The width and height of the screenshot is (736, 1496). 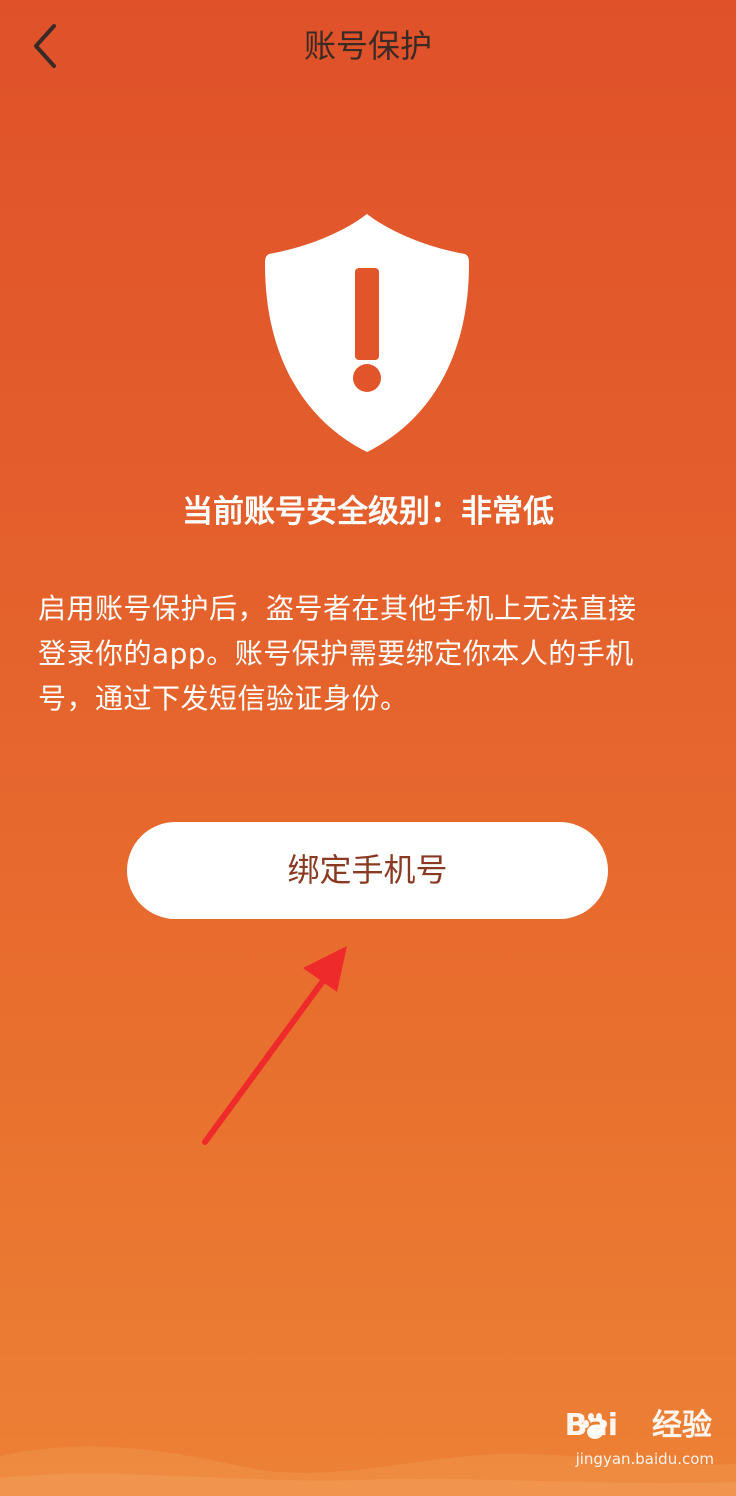 What do you see at coordinates (367, 332) in the screenshot?
I see `shield-alert-icon` at bounding box center [367, 332].